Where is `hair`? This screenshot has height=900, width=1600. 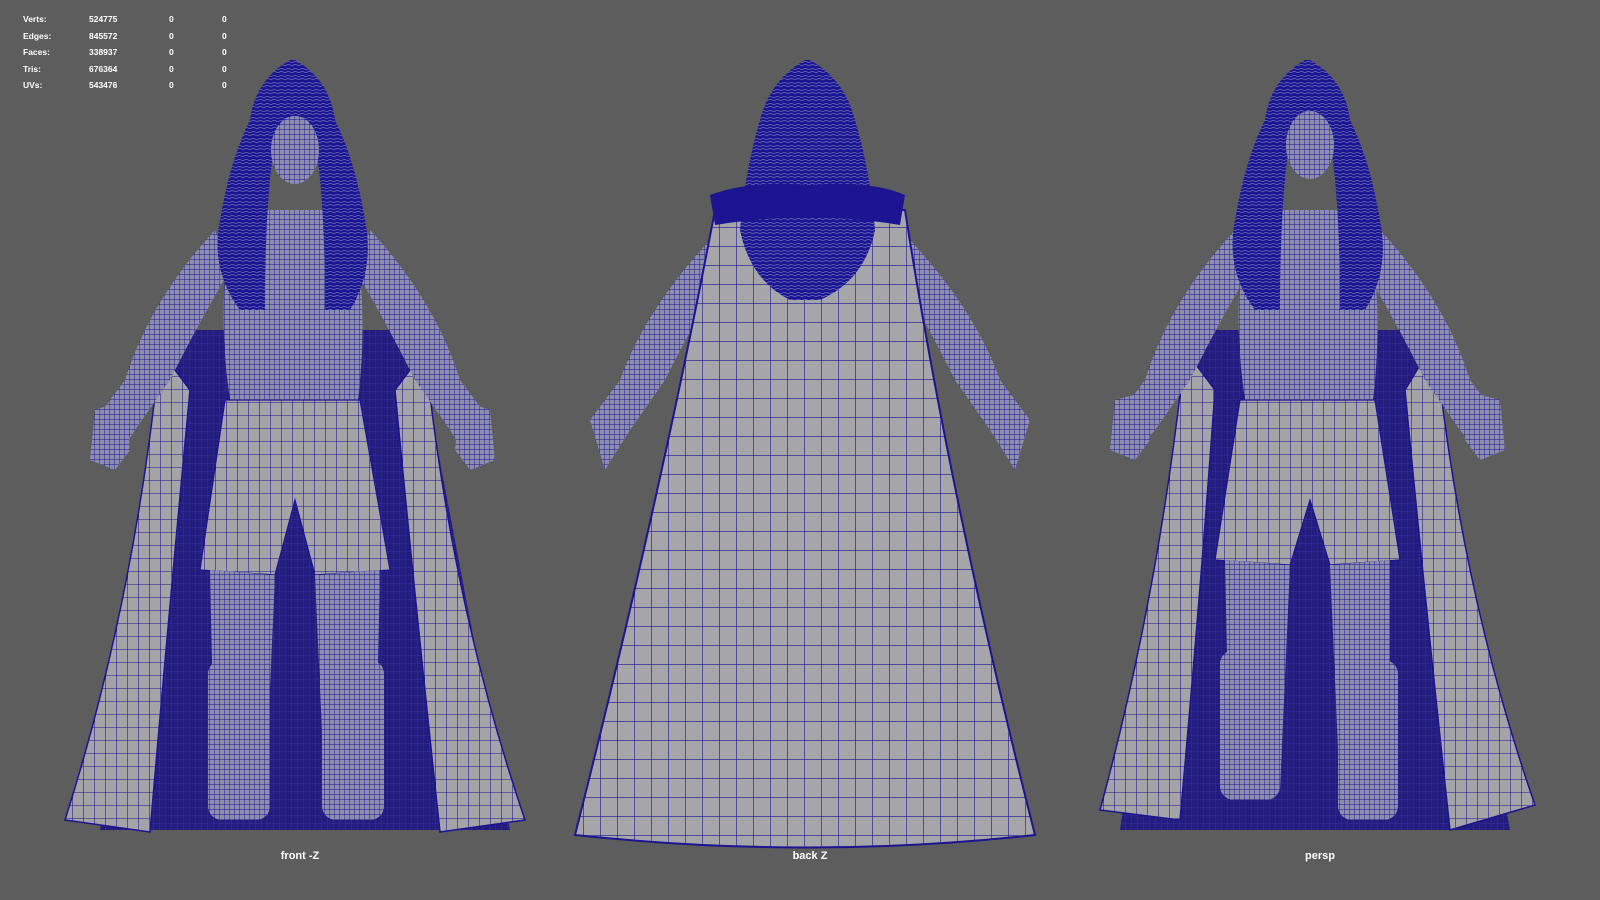 hair is located at coordinates (807, 180).